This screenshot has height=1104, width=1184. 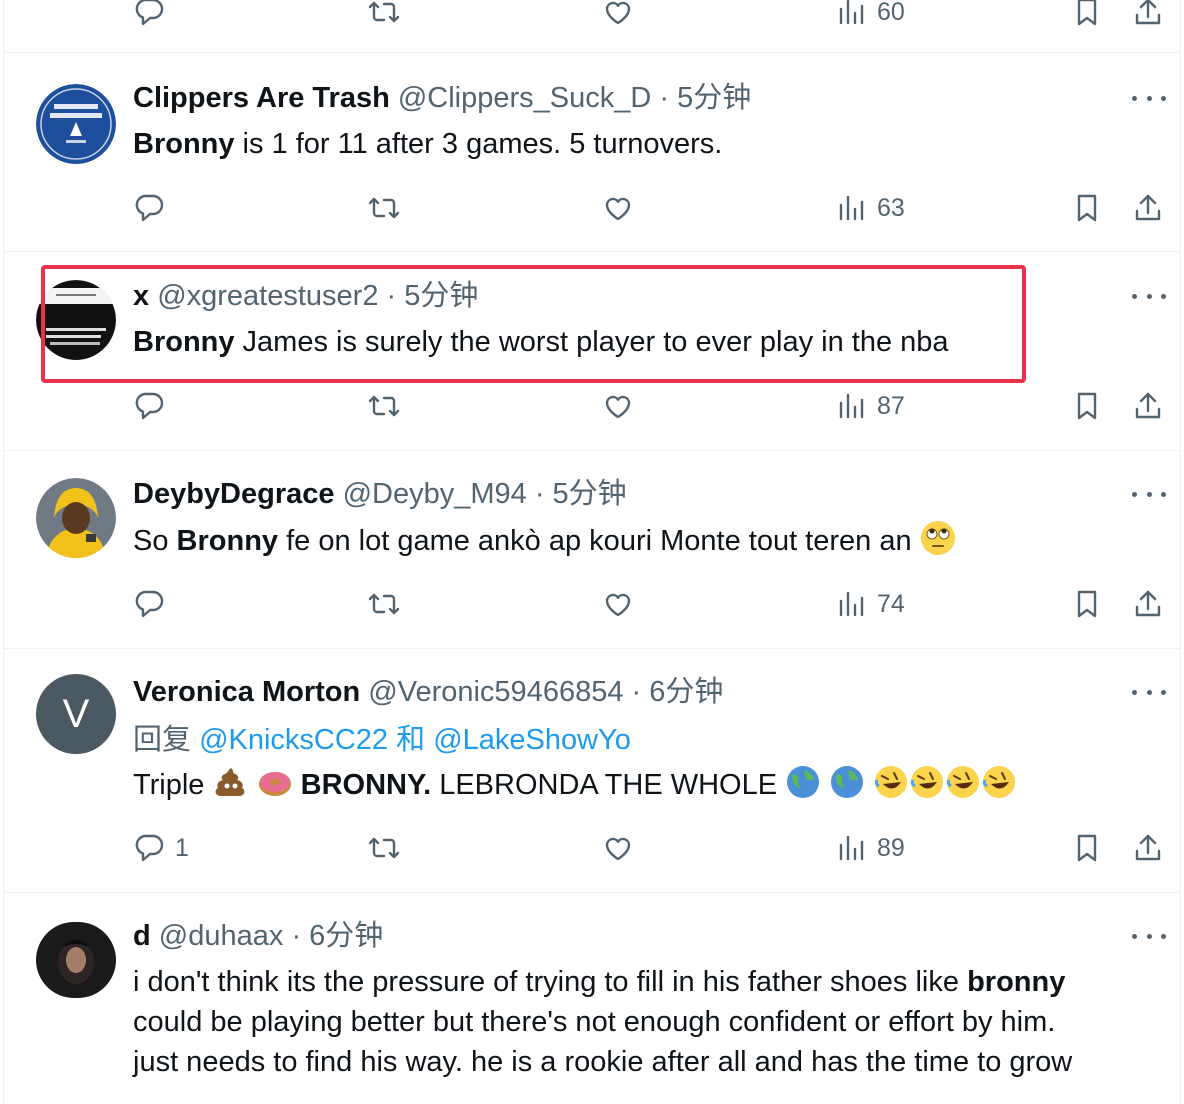 I want to click on text-prefix: So, so click(x=155, y=541).